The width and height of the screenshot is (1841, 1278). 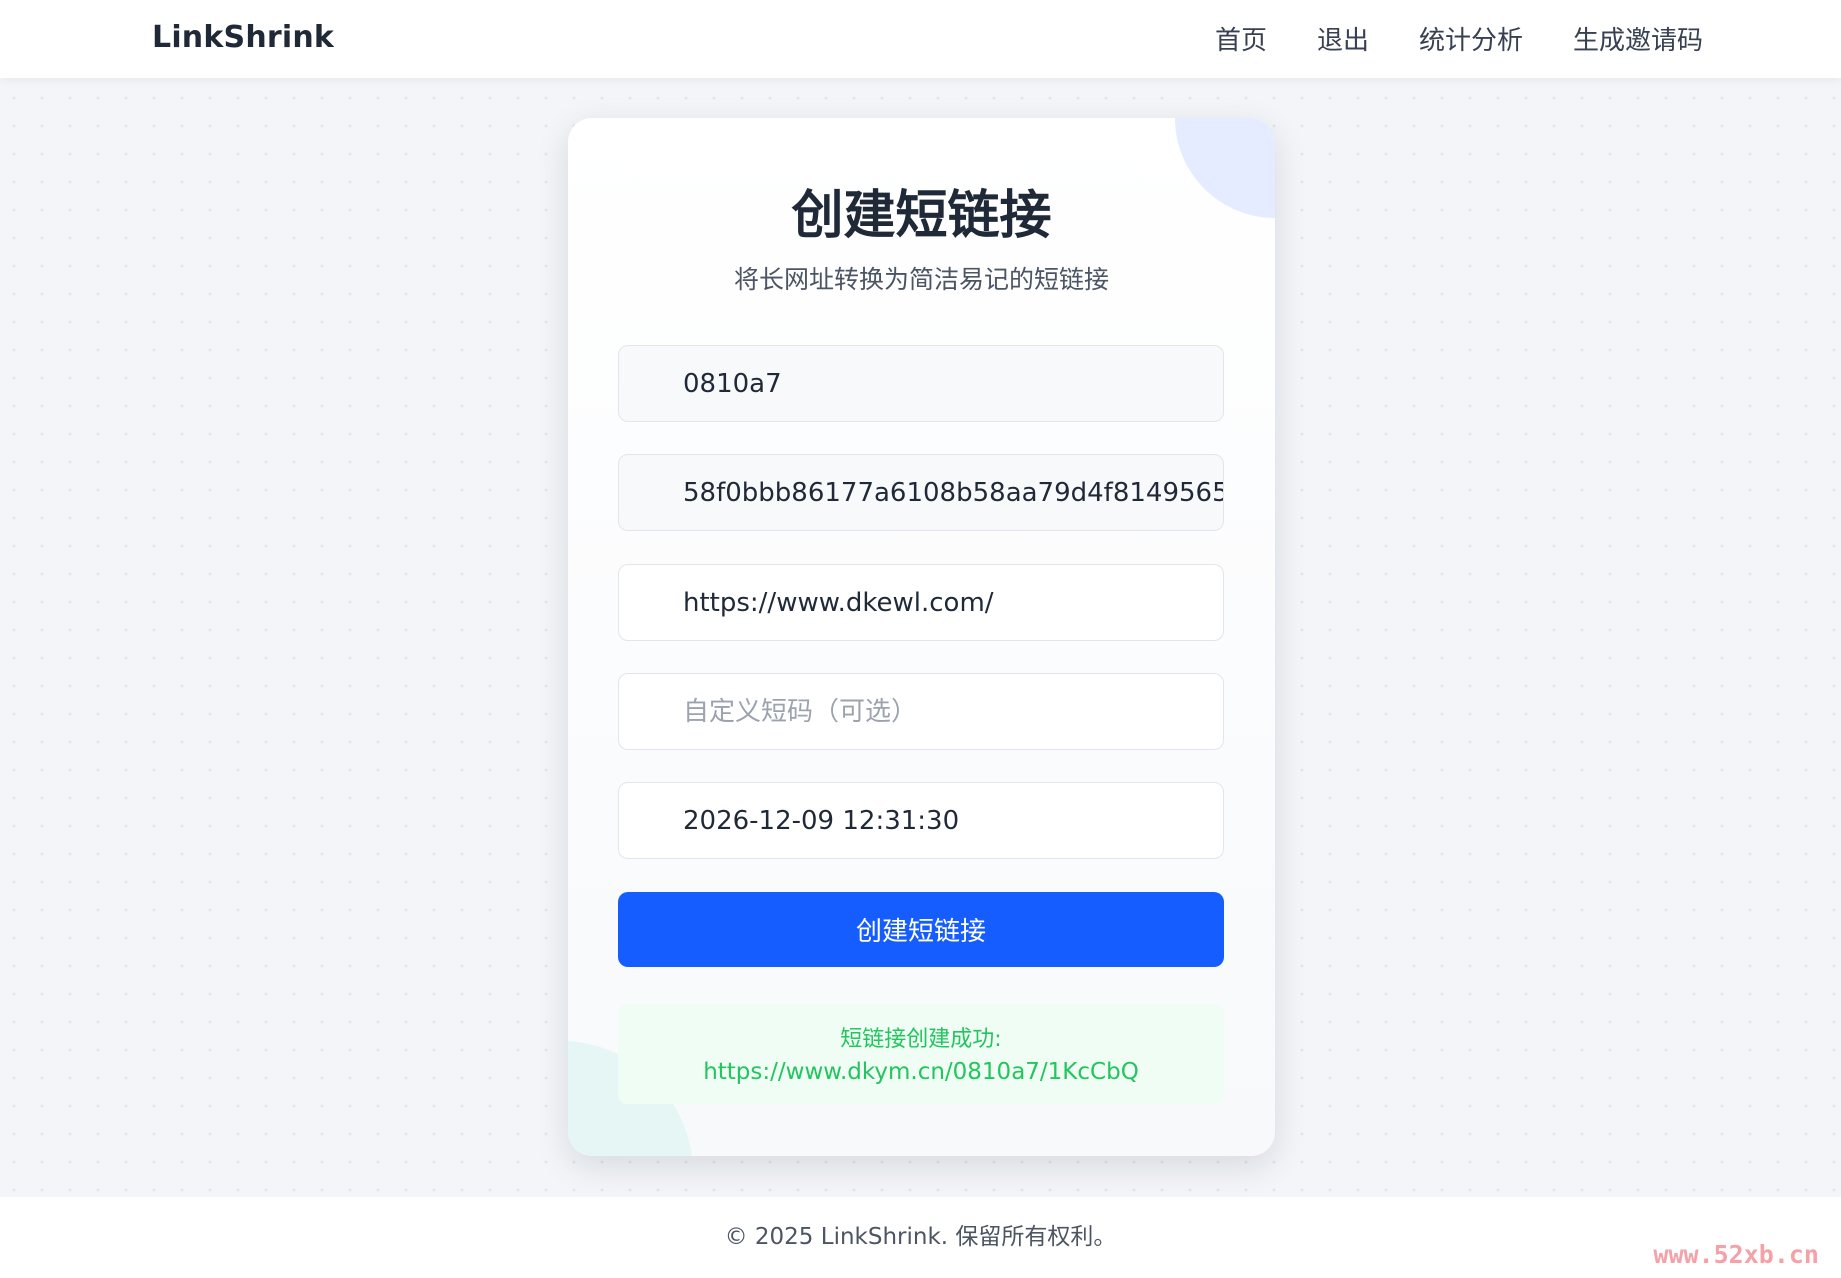 What do you see at coordinates (921, 820) in the screenshot?
I see `expiry-datetime-input` at bounding box center [921, 820].